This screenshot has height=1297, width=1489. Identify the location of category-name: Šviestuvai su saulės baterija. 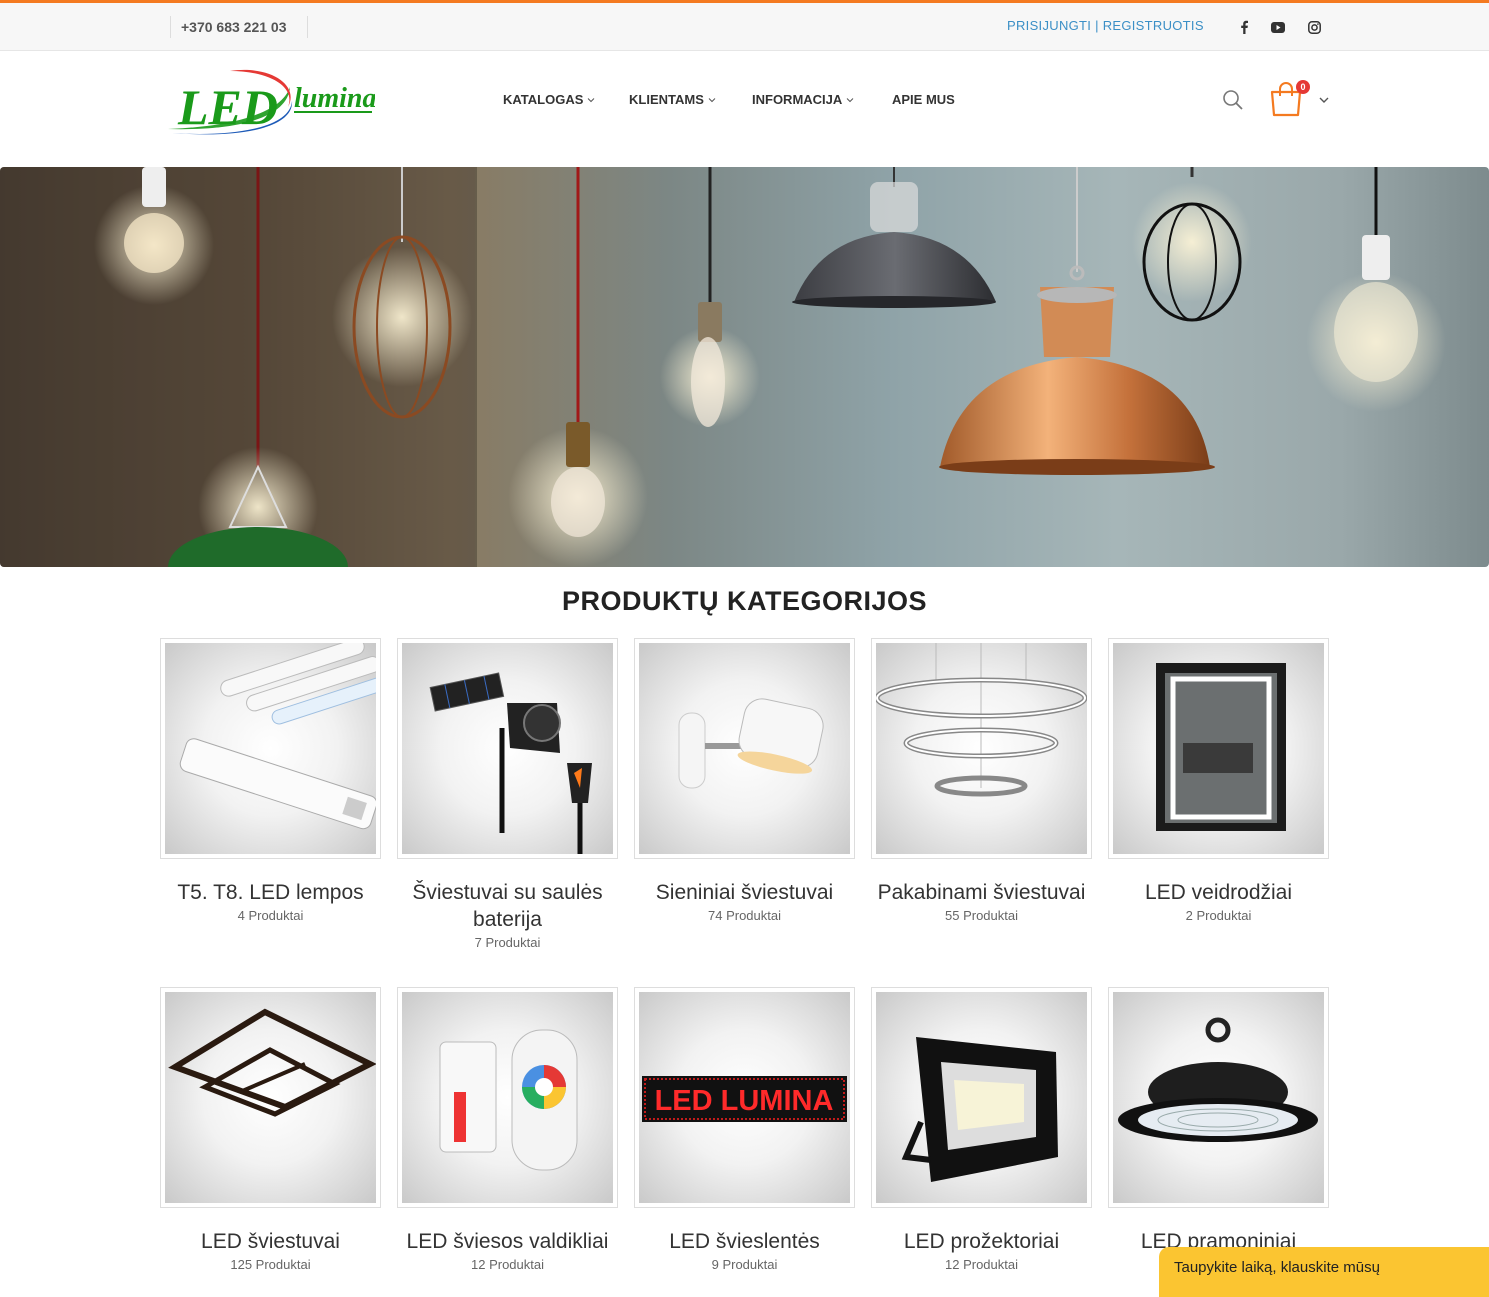
(507, 906).